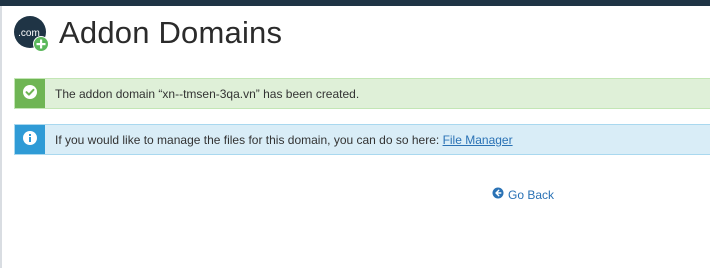  What do you see at coordinates (32, 34) in the screenshot?
I see `addon-domain-icon: .com` at bounding box center [32, 34].